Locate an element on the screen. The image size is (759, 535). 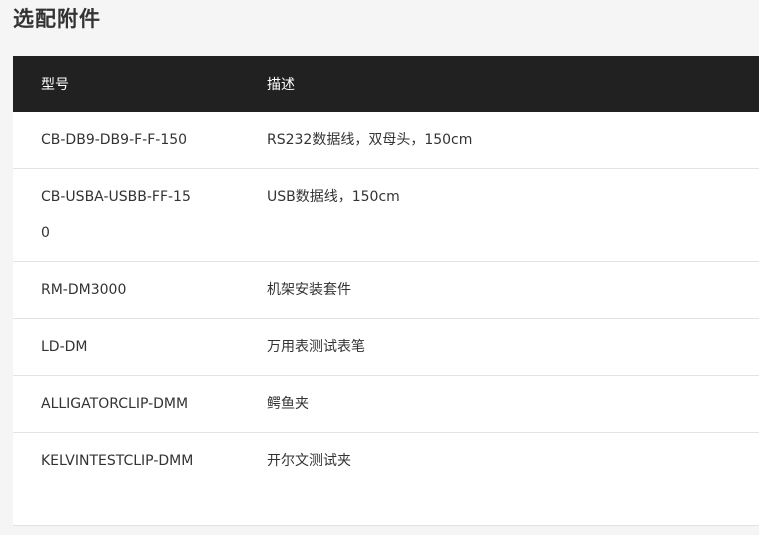
page-title: 选配附件 is located at coordinates (57, 19).